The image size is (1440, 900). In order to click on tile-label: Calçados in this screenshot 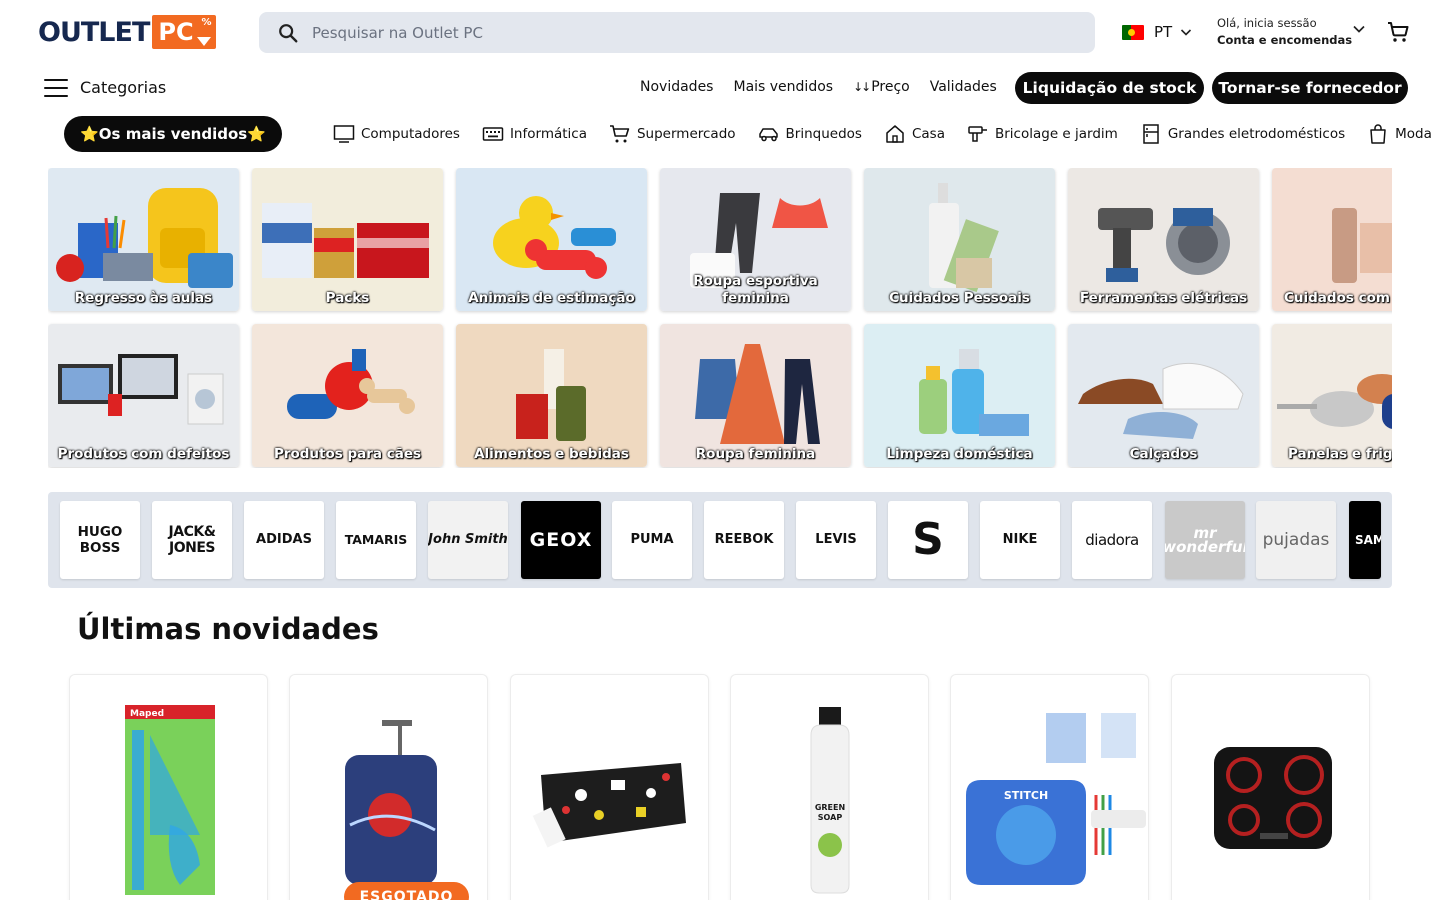, I will do `click(1163, 454)`.